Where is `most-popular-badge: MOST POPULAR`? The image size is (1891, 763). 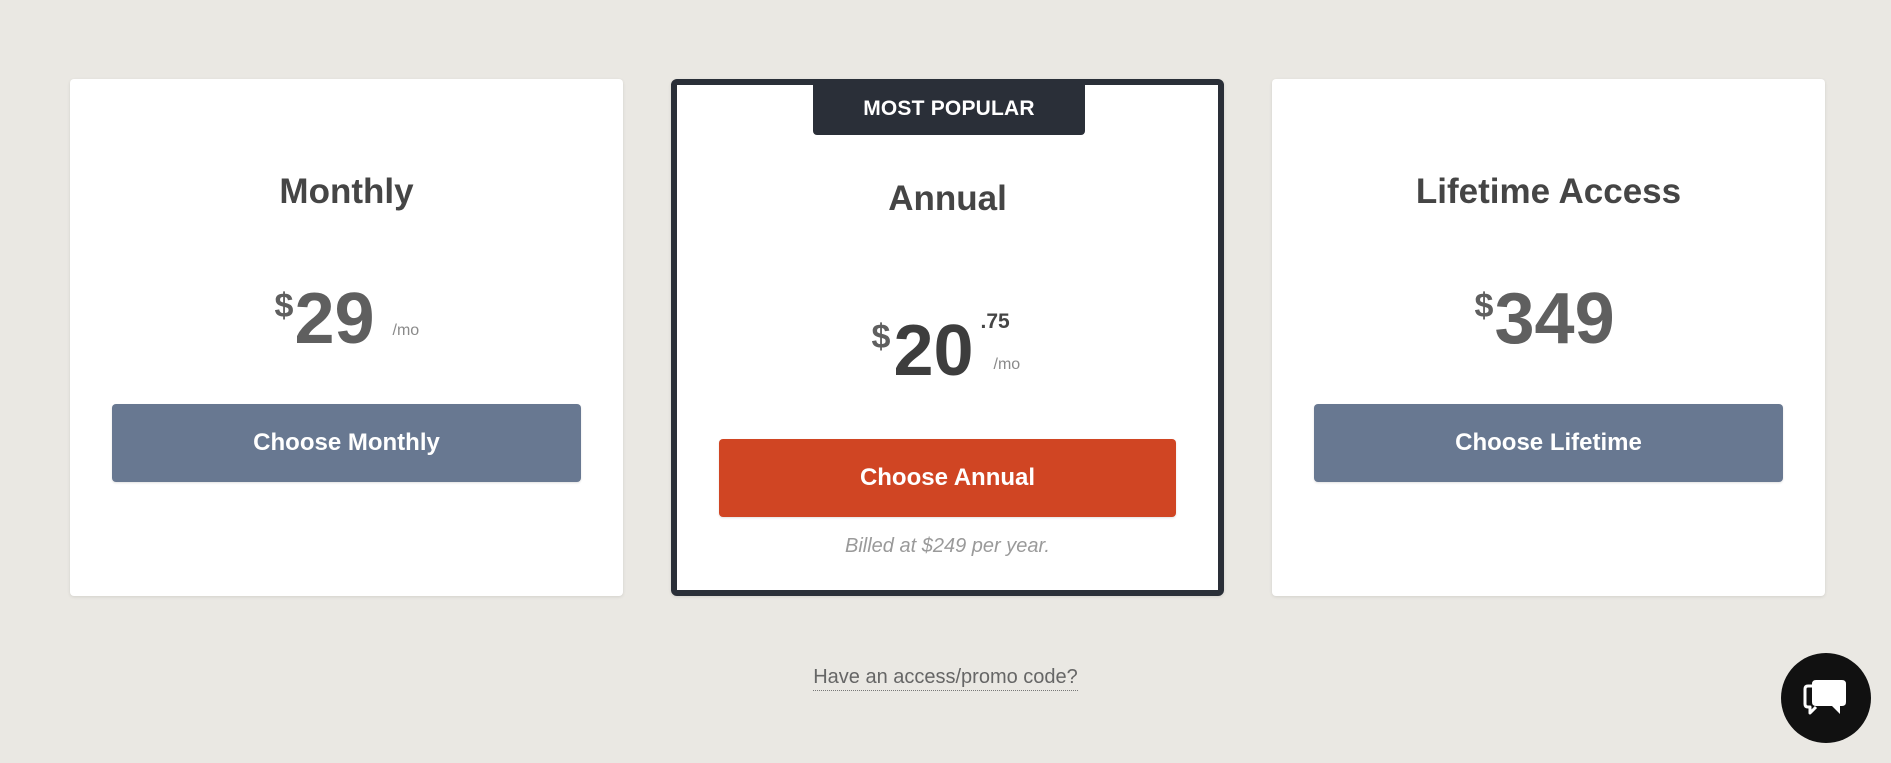
most-popular-badge: MOST POPULAR is located at coordinates (949, 109).